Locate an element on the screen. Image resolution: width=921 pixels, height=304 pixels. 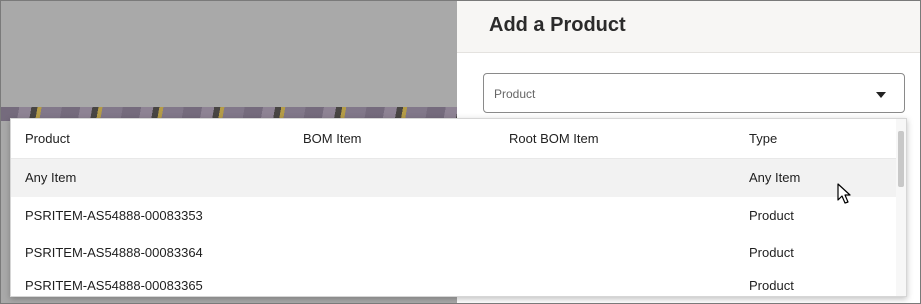
scrollbar-thumb is located at coordinates (901, 159).